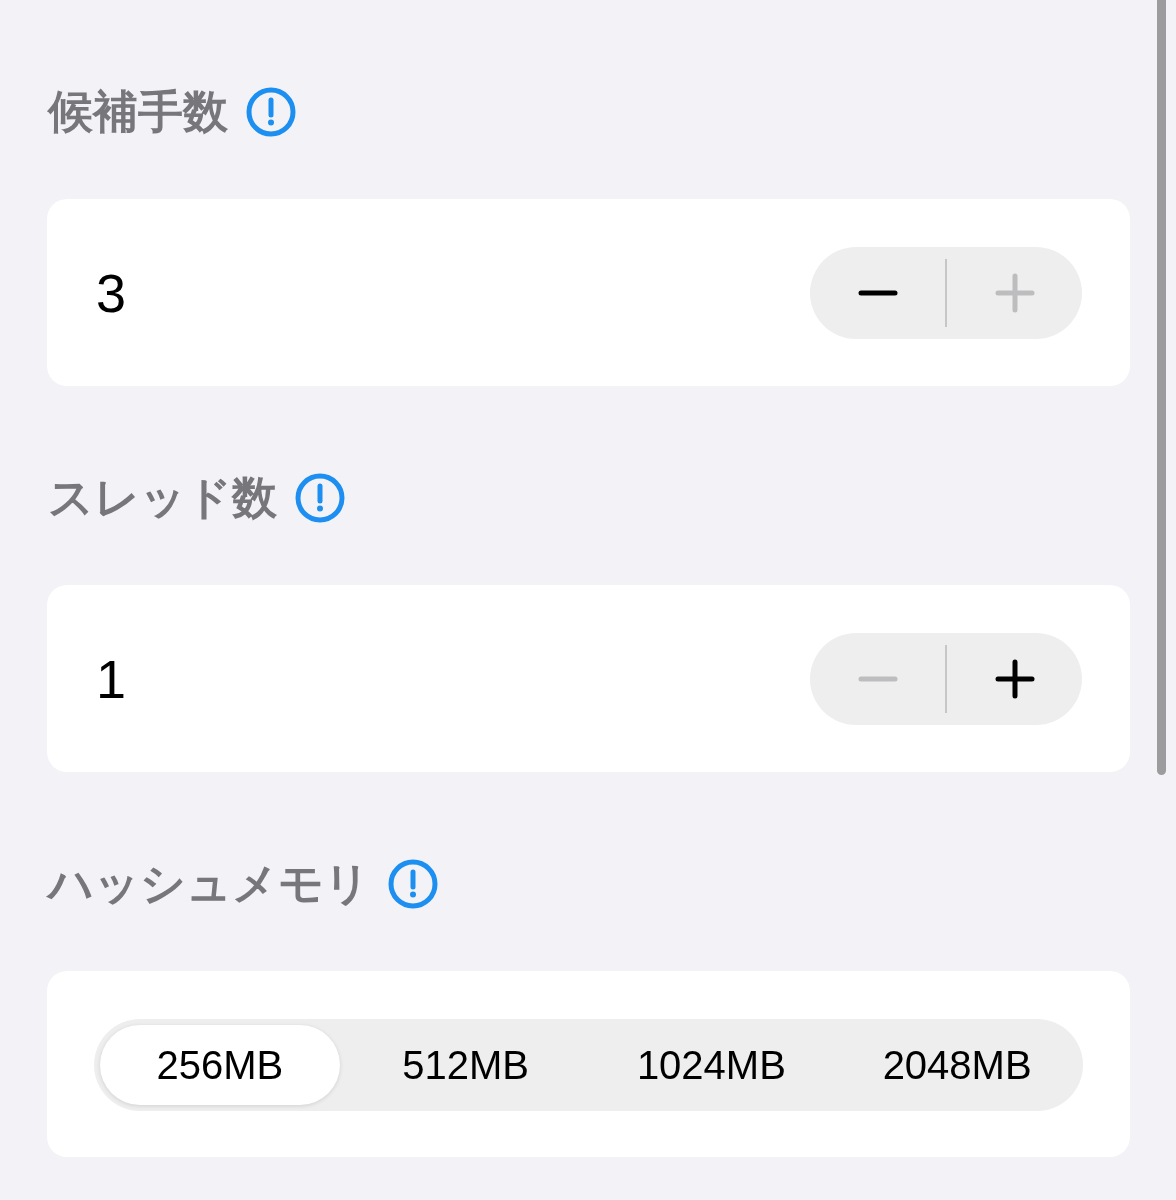 Image resolution: width=1176 pixels, height=1200 pixels. I want to click on segment-option: 512MB, so click(465, 1065).